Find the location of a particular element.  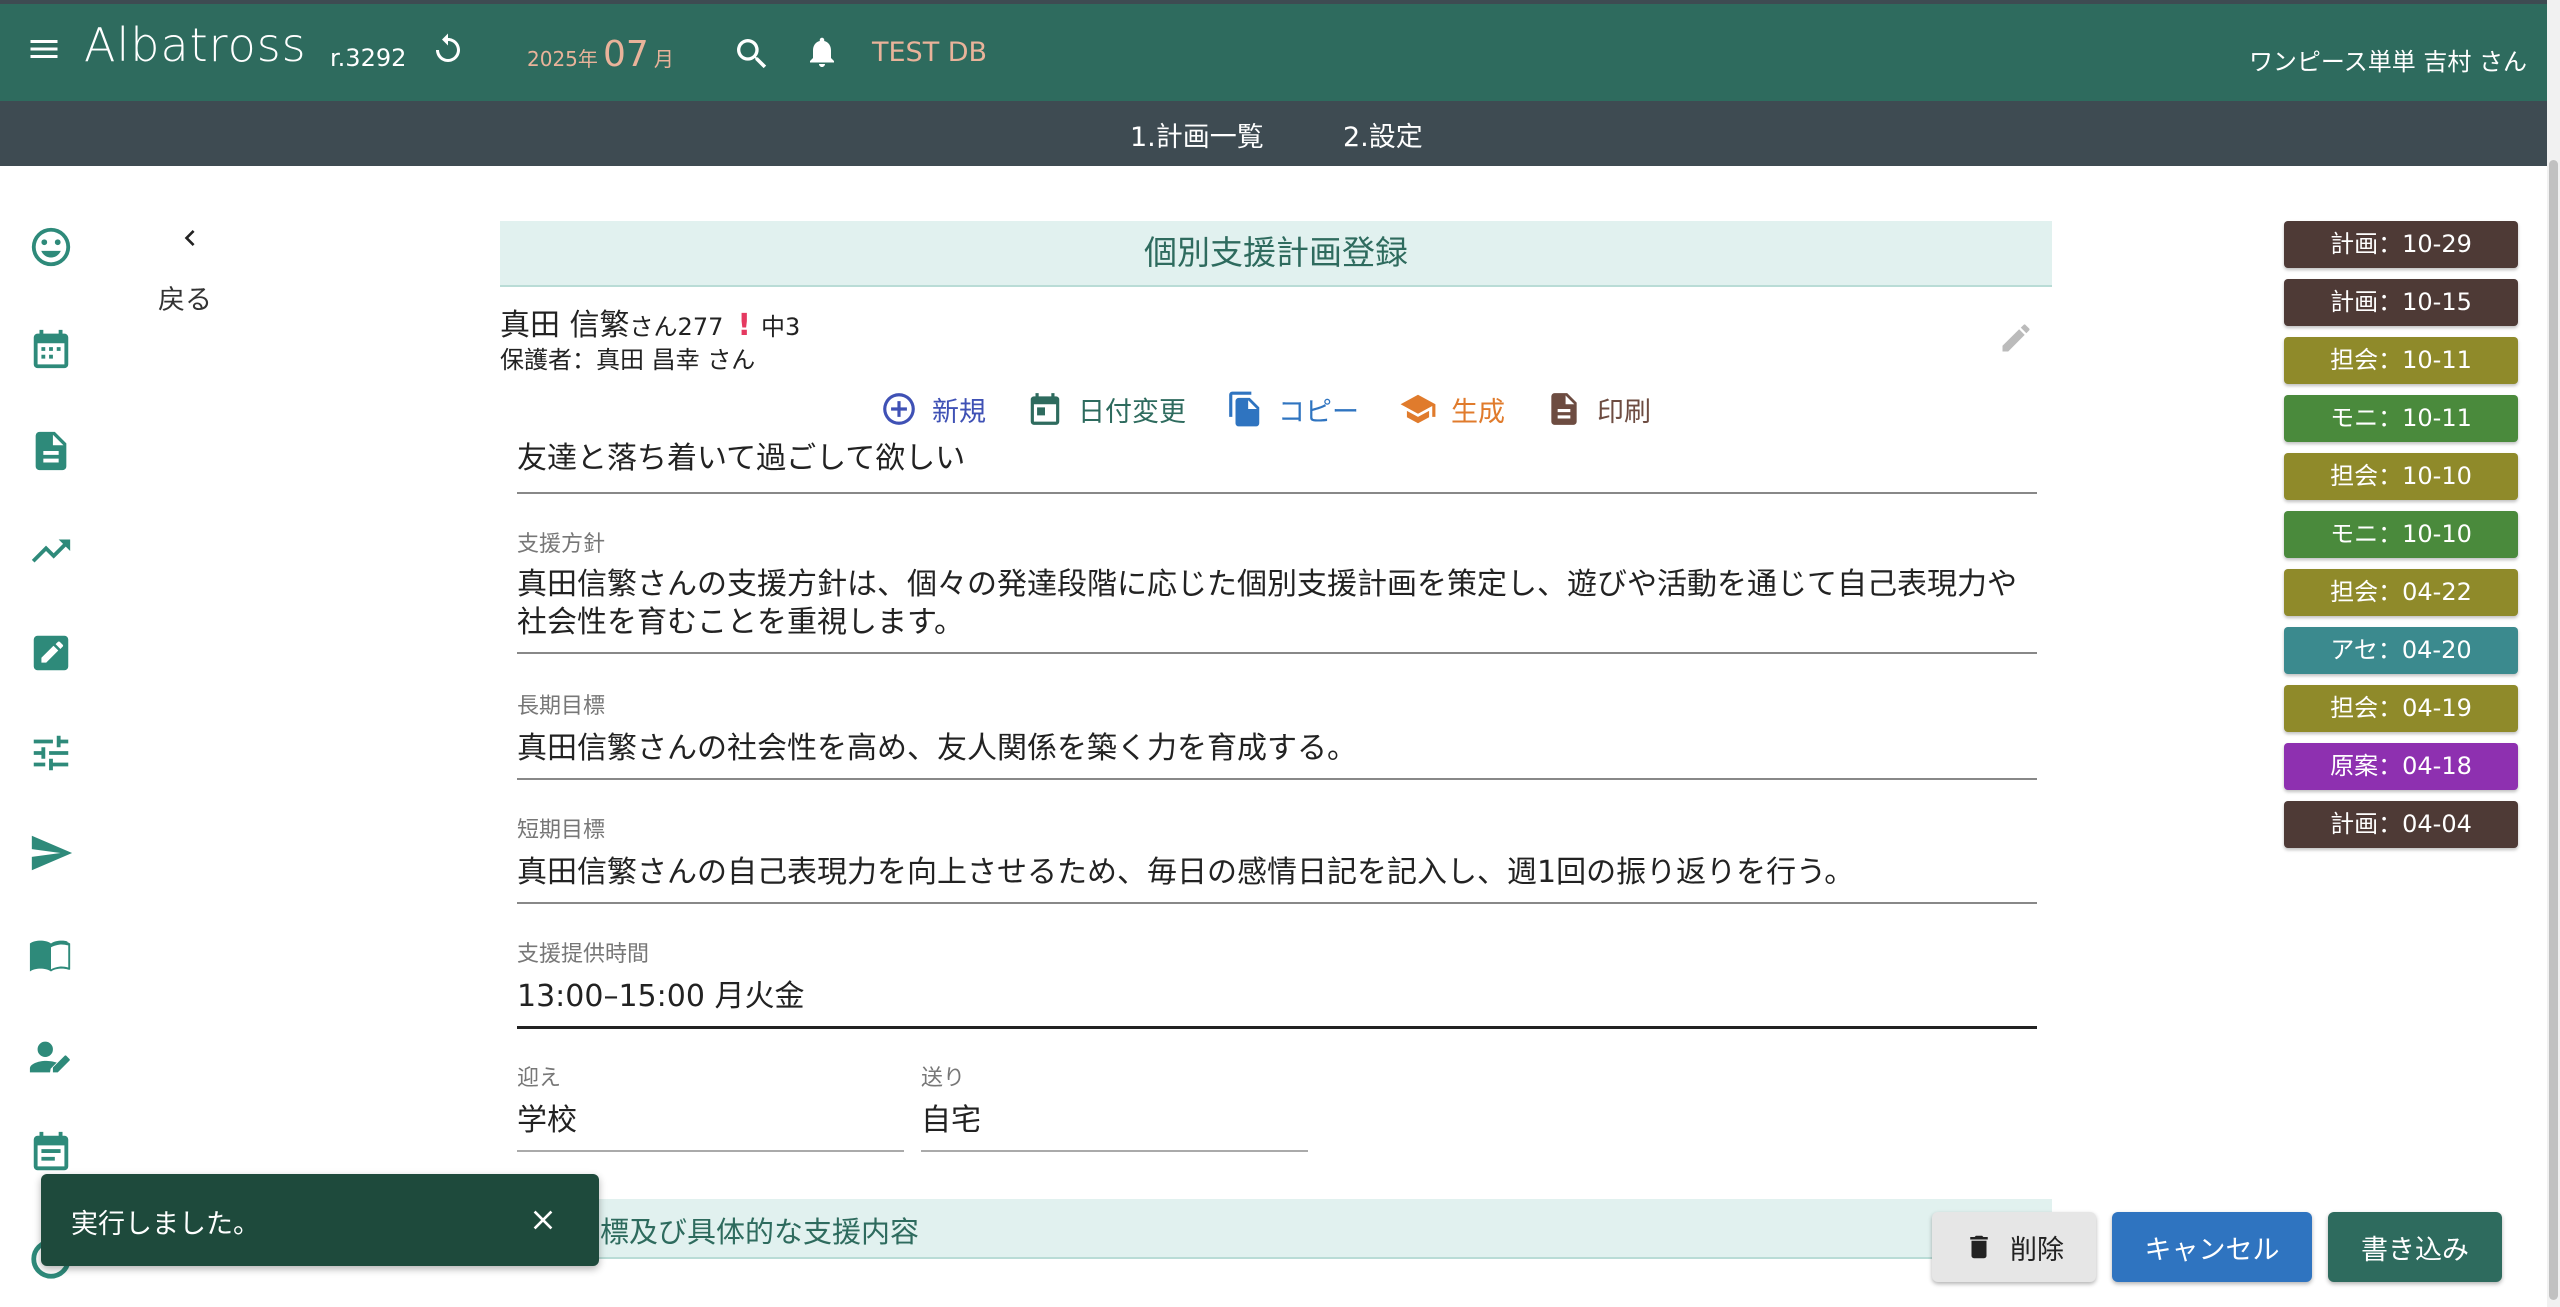

person-edit-icon is located at coordinates (51, 1057).